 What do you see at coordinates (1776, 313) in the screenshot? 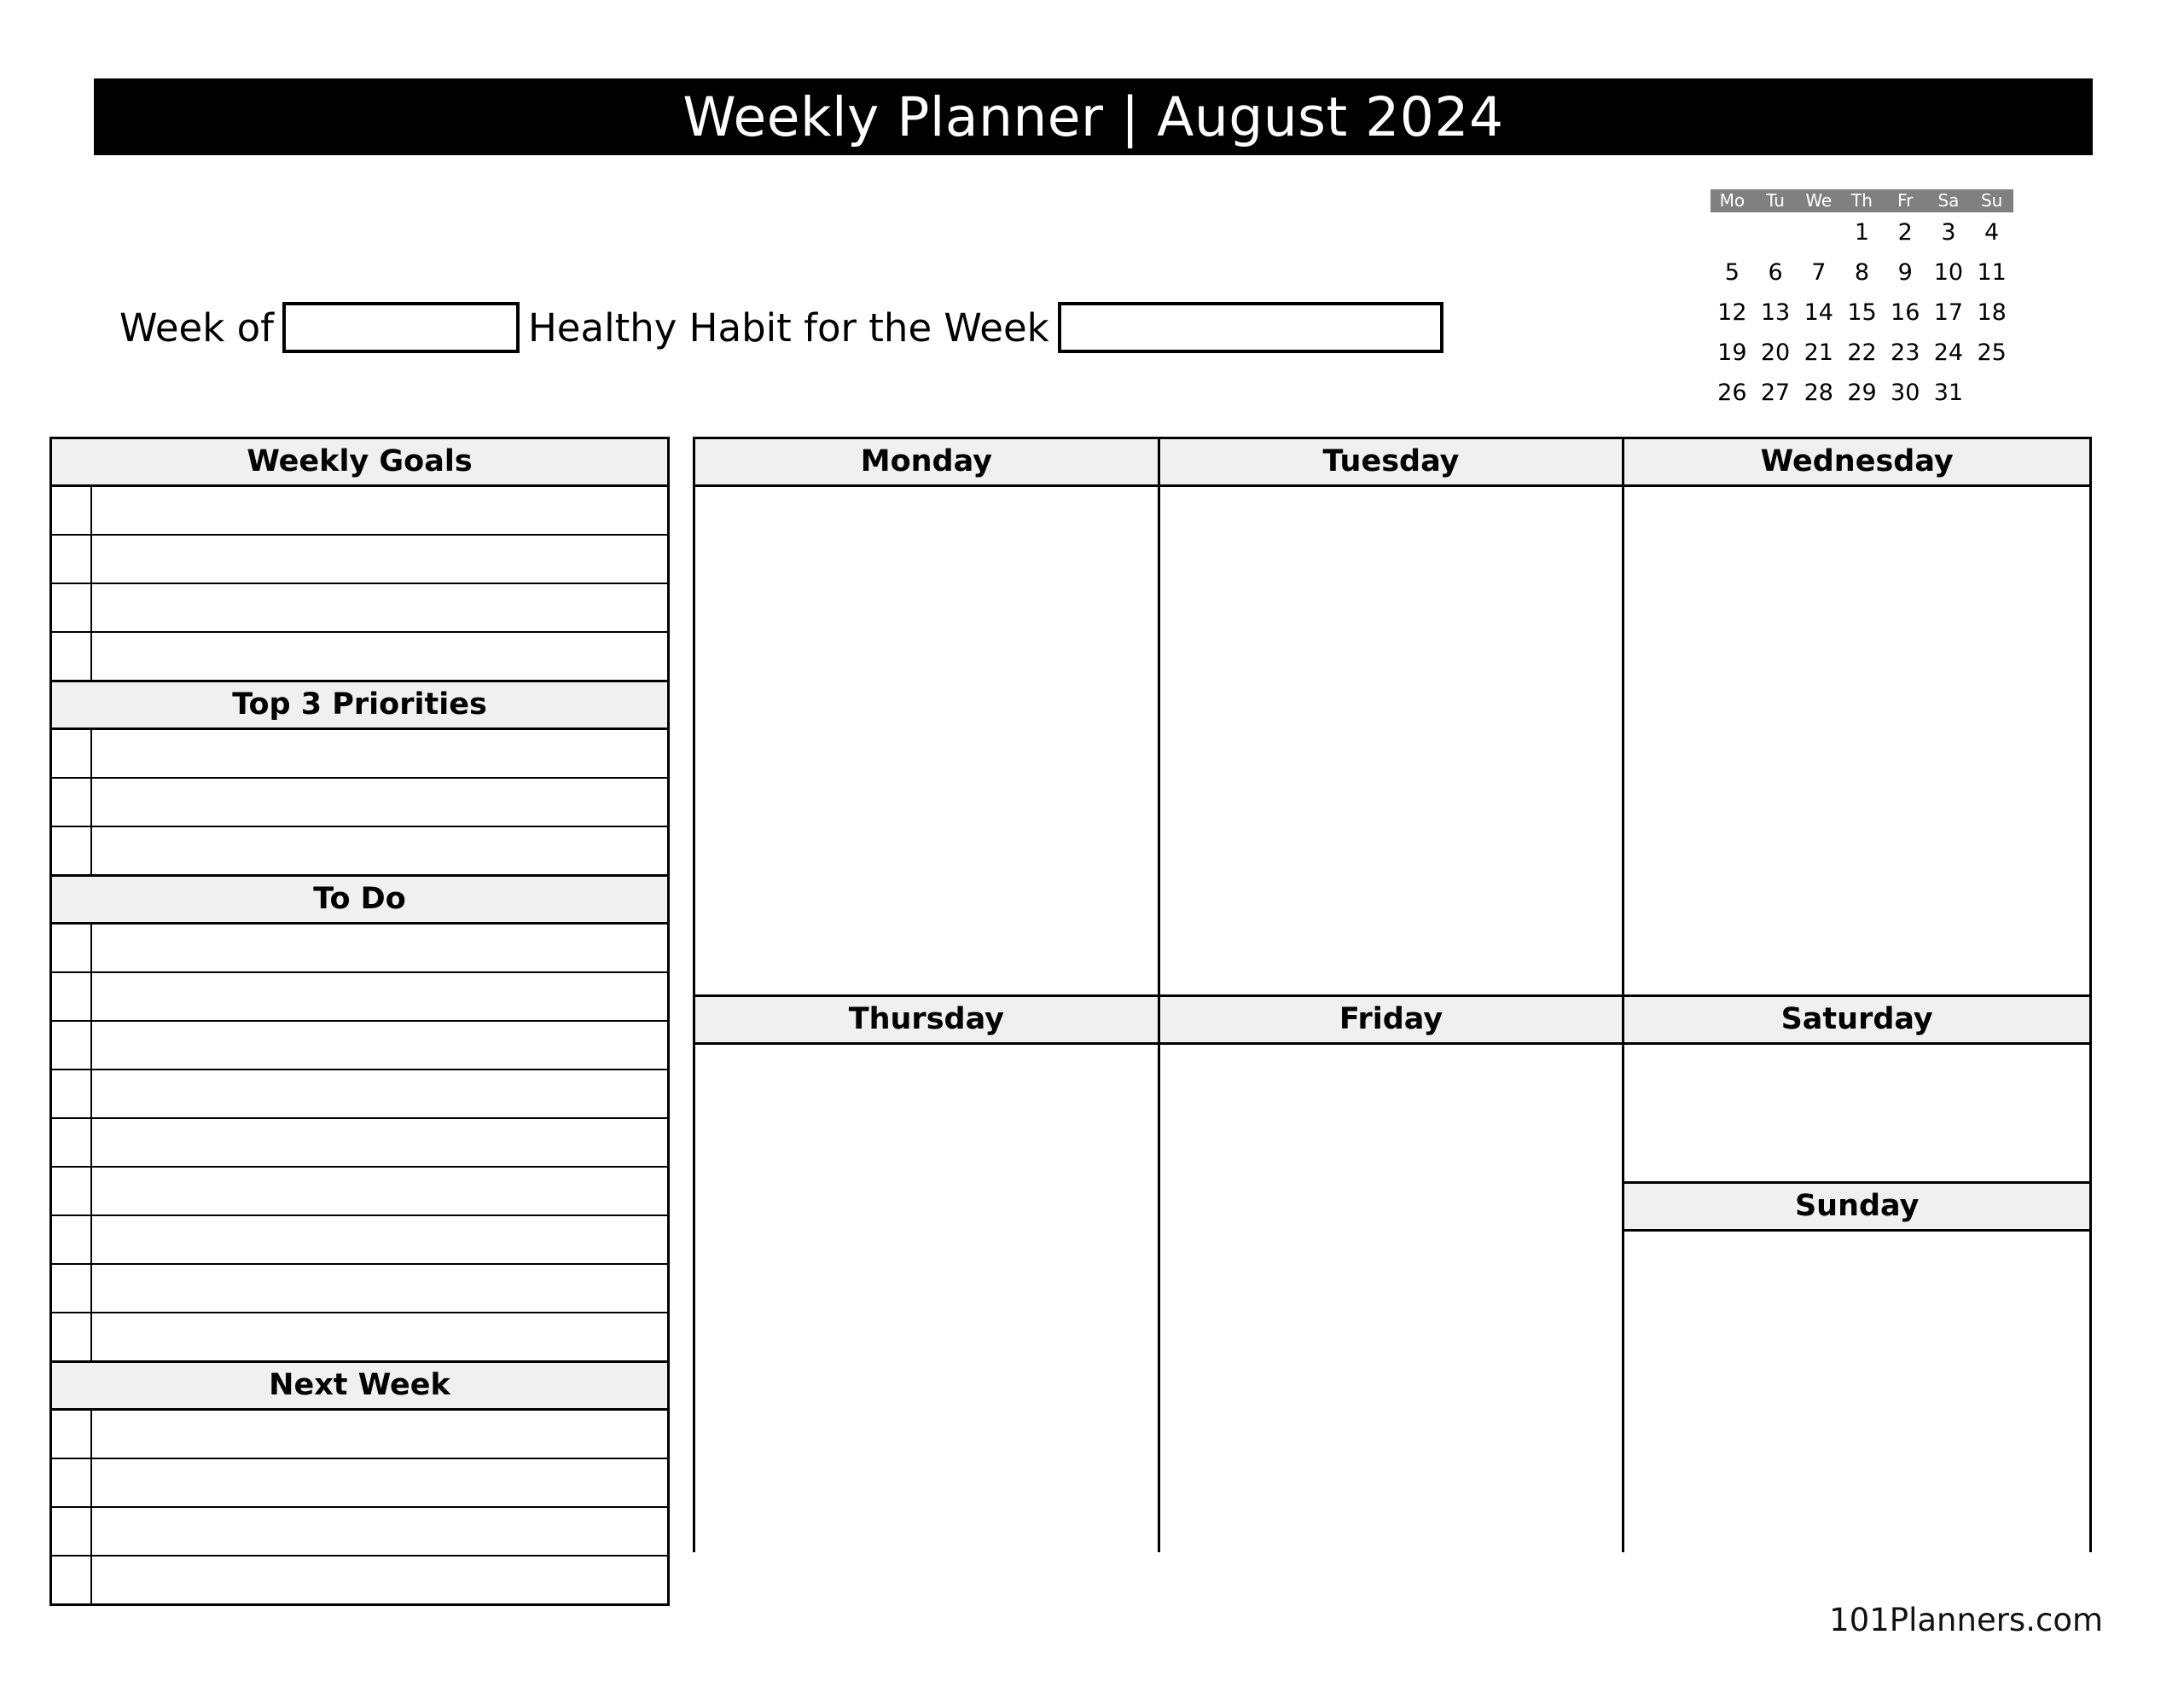
I see `mini-cal-day: 13` at bounding box center [1776, 313].